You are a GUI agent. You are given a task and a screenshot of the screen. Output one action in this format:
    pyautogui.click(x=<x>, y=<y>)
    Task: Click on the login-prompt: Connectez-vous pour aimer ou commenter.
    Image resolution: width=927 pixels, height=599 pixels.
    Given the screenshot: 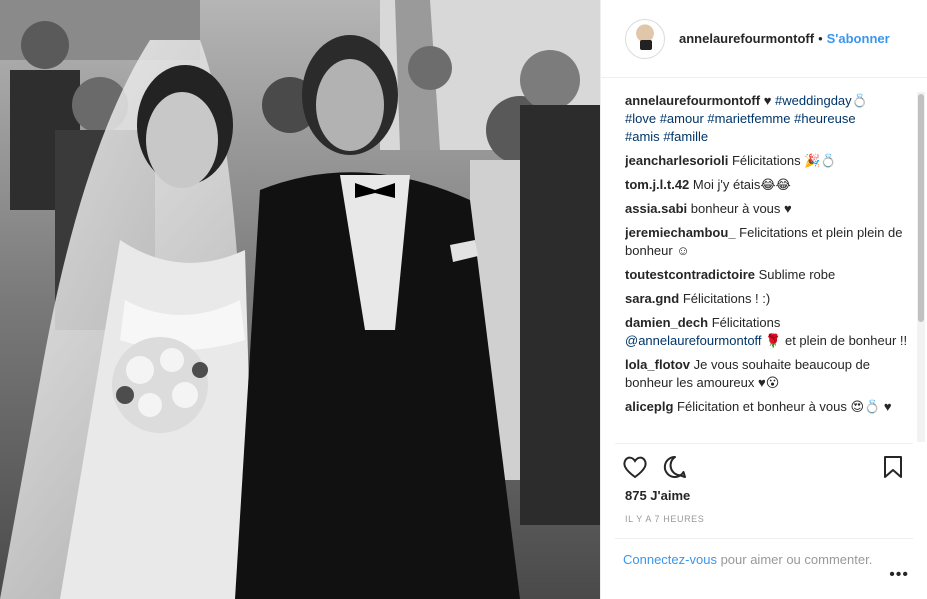 What is the action you would take?
    pyautogui.click(x=764, y=553)
    